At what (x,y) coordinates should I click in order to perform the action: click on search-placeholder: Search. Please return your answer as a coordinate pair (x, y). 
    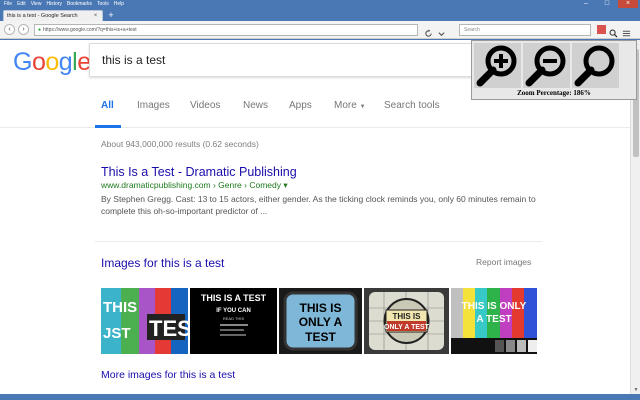
    Looking at the image, I should click on (472, 30).